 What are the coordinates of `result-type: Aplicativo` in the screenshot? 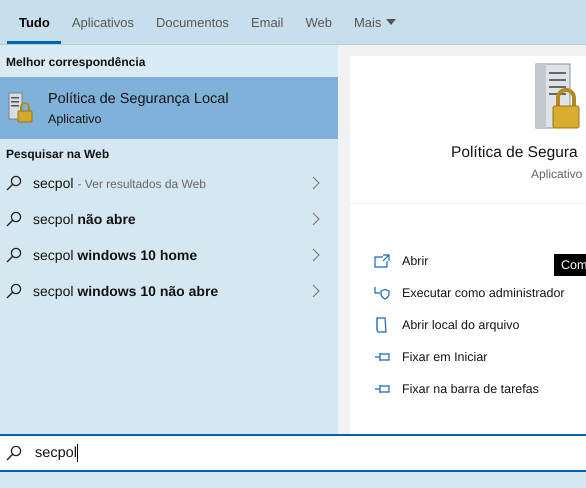 It's located at (75, 119).